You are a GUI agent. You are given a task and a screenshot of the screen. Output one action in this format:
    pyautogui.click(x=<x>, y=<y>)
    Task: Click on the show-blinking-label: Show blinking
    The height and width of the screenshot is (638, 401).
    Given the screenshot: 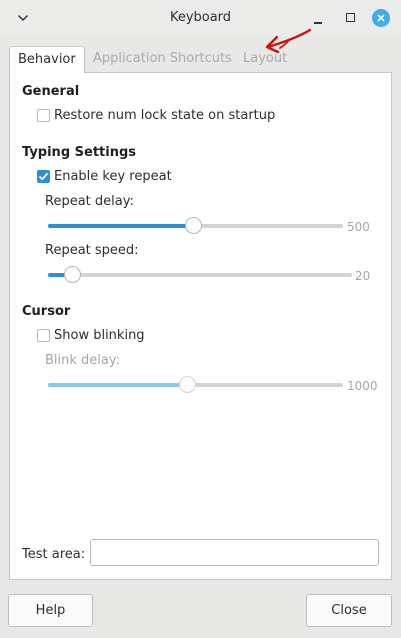 What is the action you would take?
    pyautogui.click(x=99, y=335)
    